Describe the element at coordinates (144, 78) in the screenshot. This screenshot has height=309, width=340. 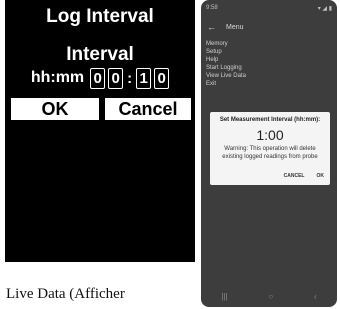
I see `minute-tens-digit: 1` at that location.